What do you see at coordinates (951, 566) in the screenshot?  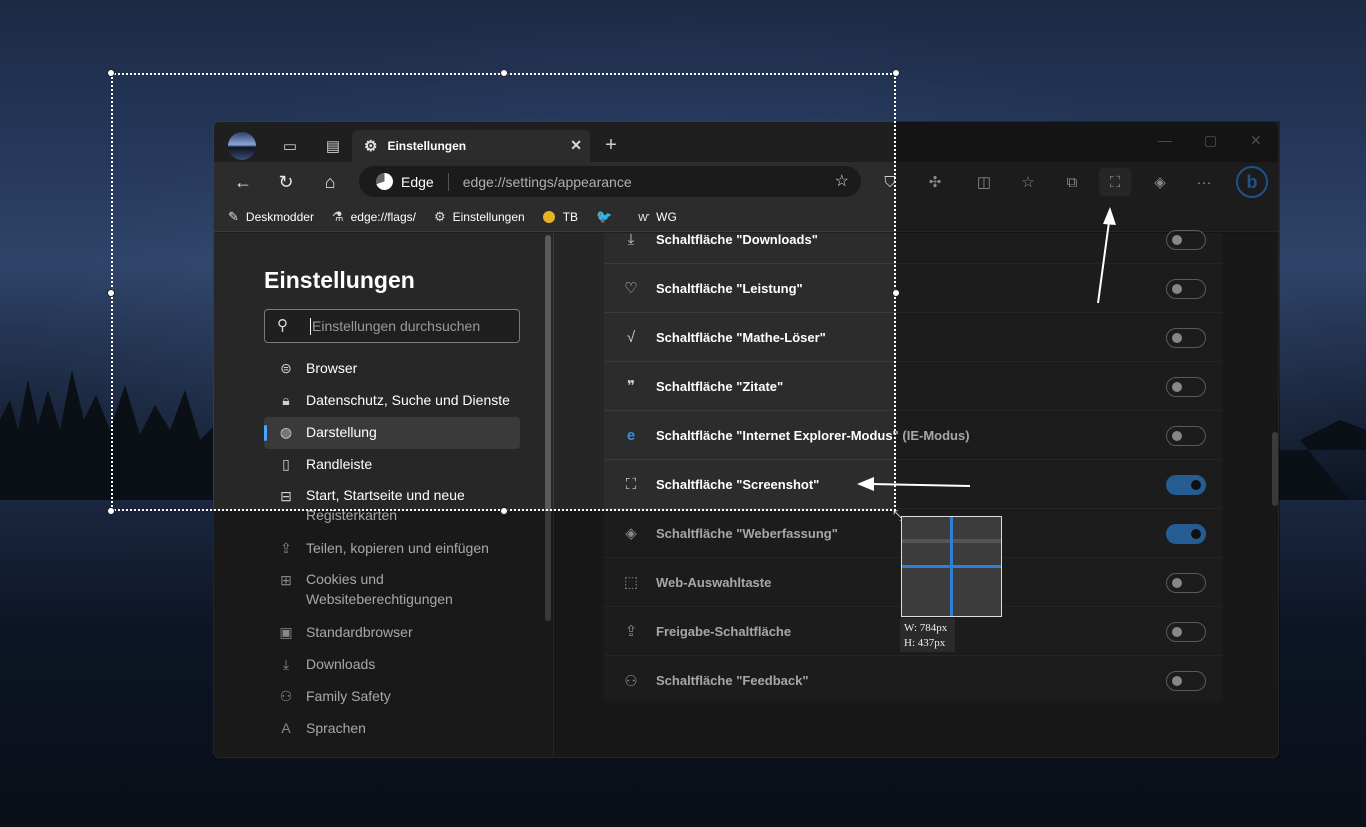 I see `capture-magnifier` at bounding box center [951, 566].